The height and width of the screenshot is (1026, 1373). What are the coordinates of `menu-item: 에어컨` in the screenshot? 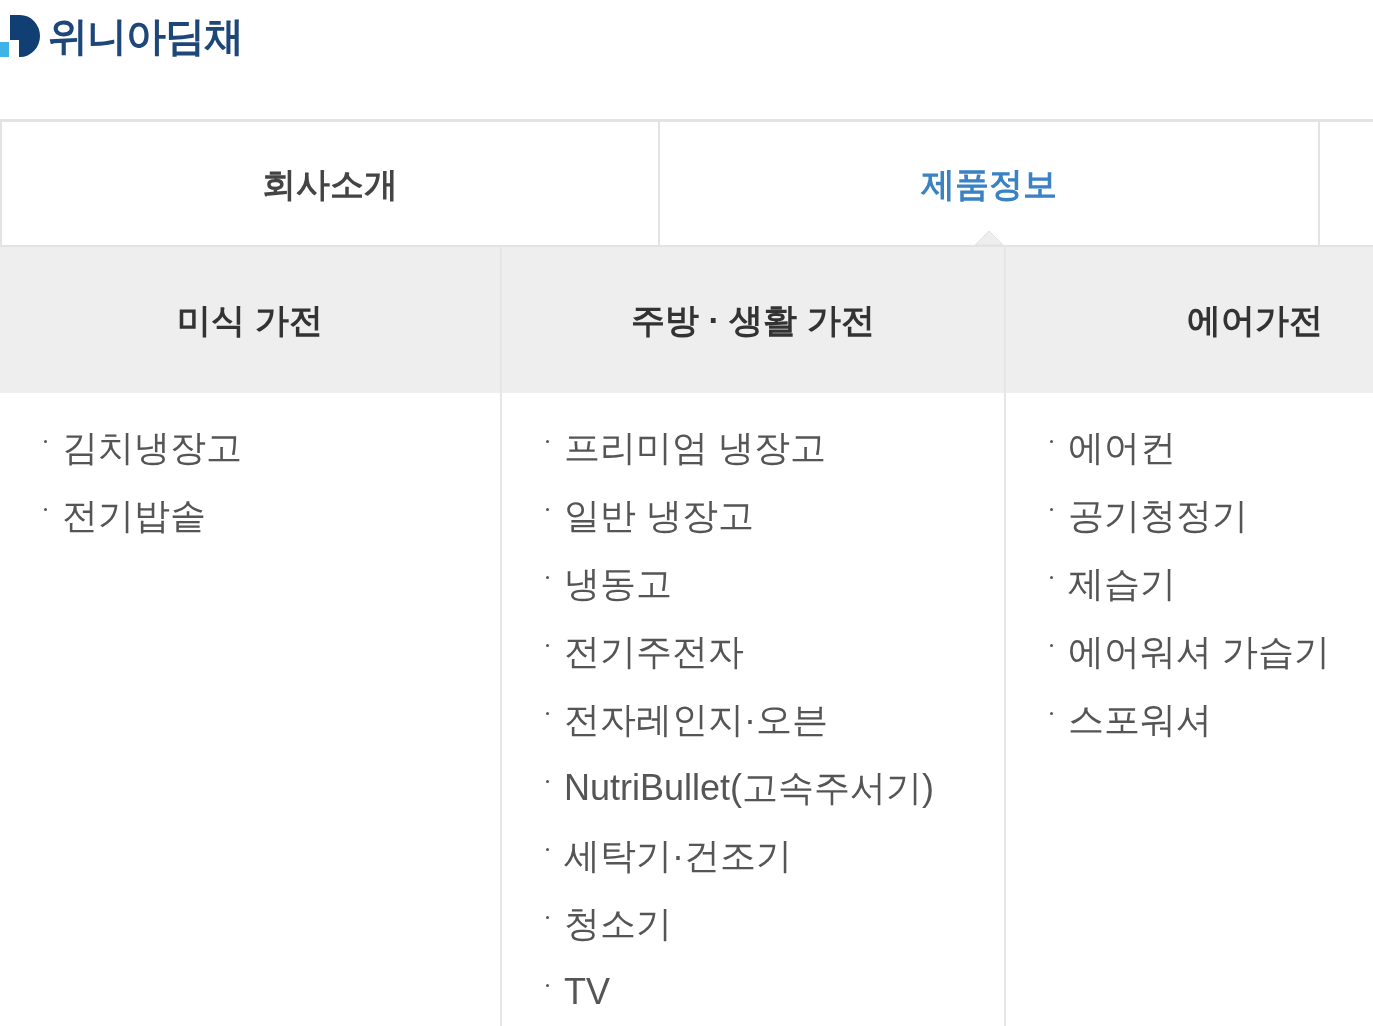 It's located at (1122, 448).